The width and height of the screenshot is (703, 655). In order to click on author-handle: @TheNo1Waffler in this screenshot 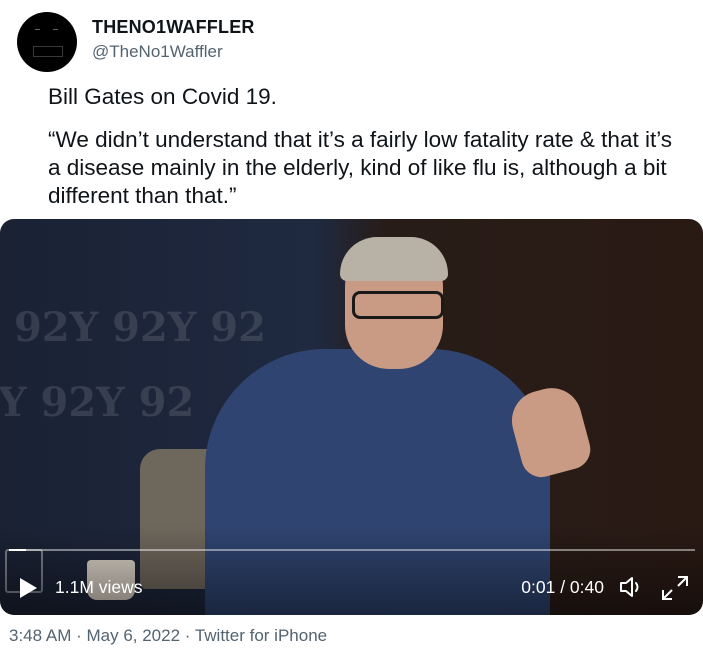, I will do `click(157, 52)`.